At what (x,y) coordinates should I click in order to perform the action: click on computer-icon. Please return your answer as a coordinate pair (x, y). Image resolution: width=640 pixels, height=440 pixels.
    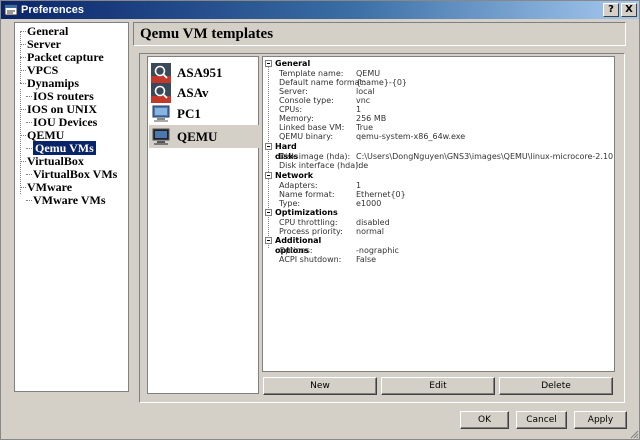
    Looking at the image, I should click on (161, 113).